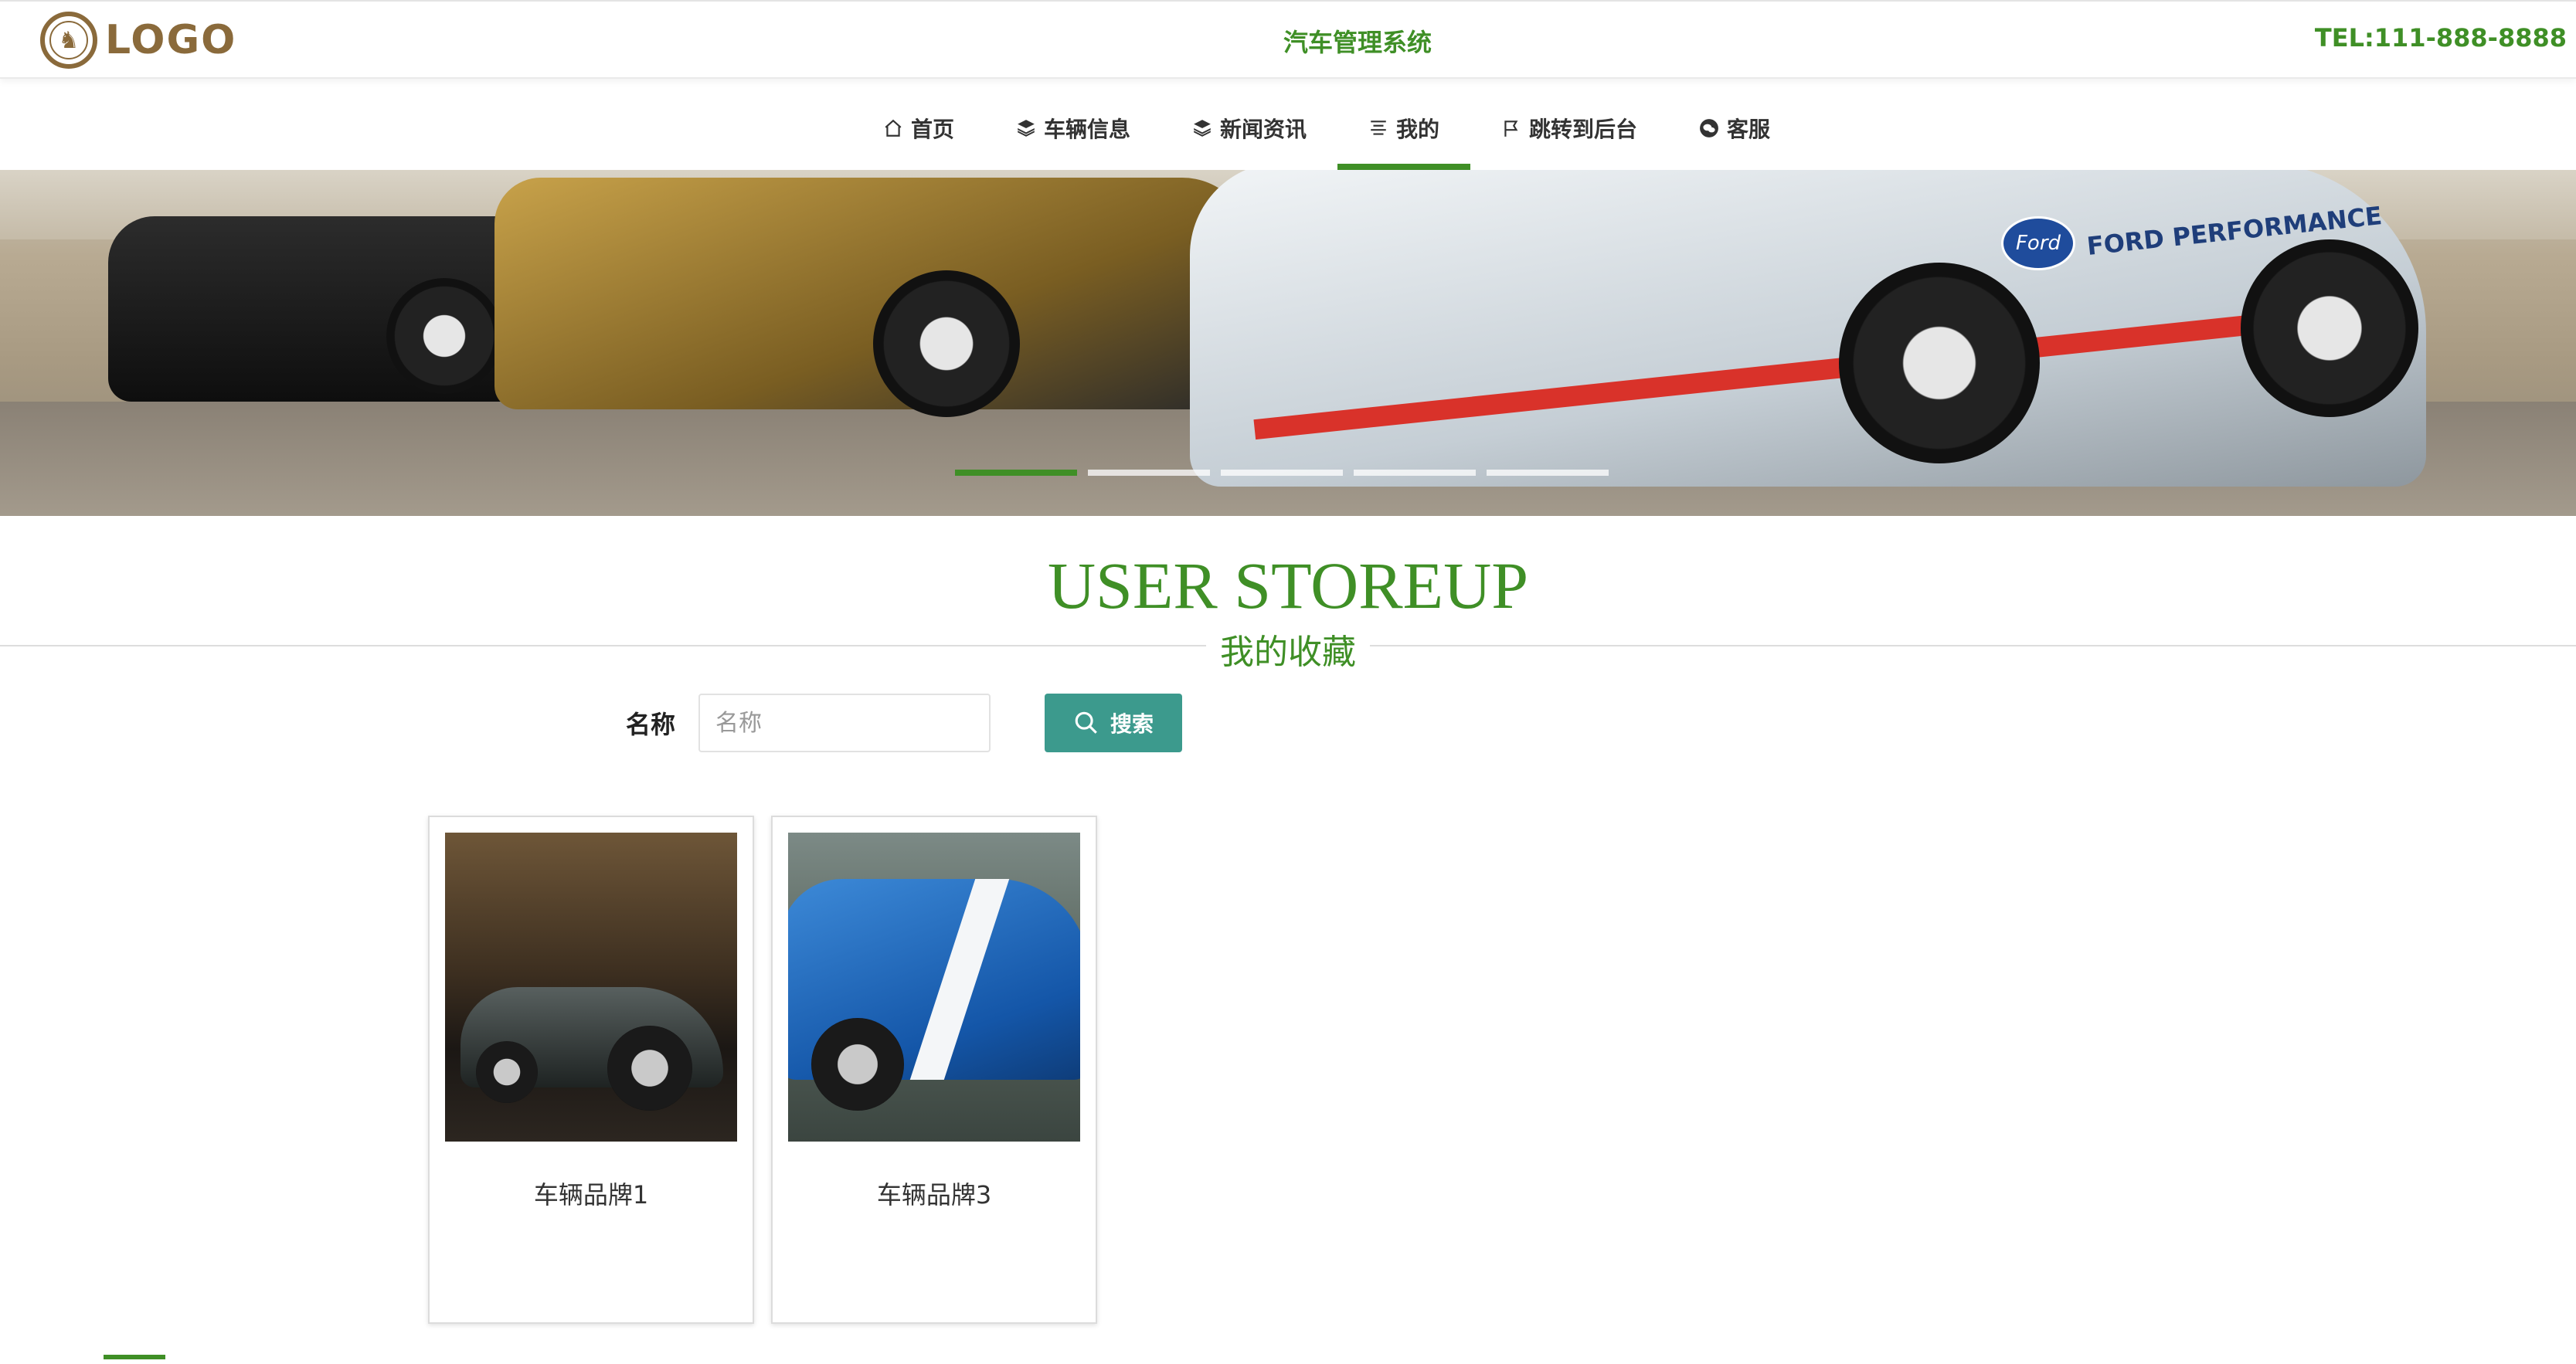 This screenshot has height=1364, width=2576. Describe the element at coordinates (1086, 129) in the screenshot. I see `nav-item-label: 车辆信息` at that location.